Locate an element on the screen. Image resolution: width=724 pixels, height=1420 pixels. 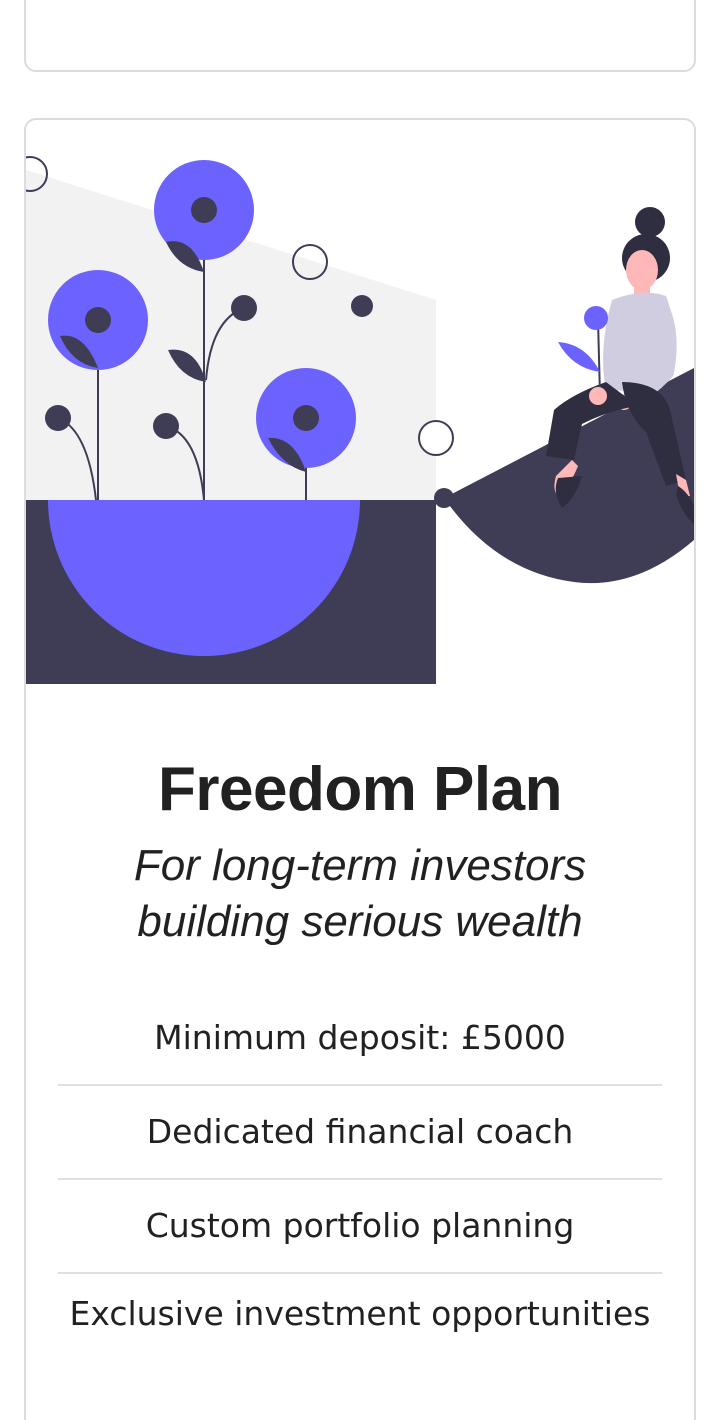
previous-plan-card is located at coordinates (360, 36).